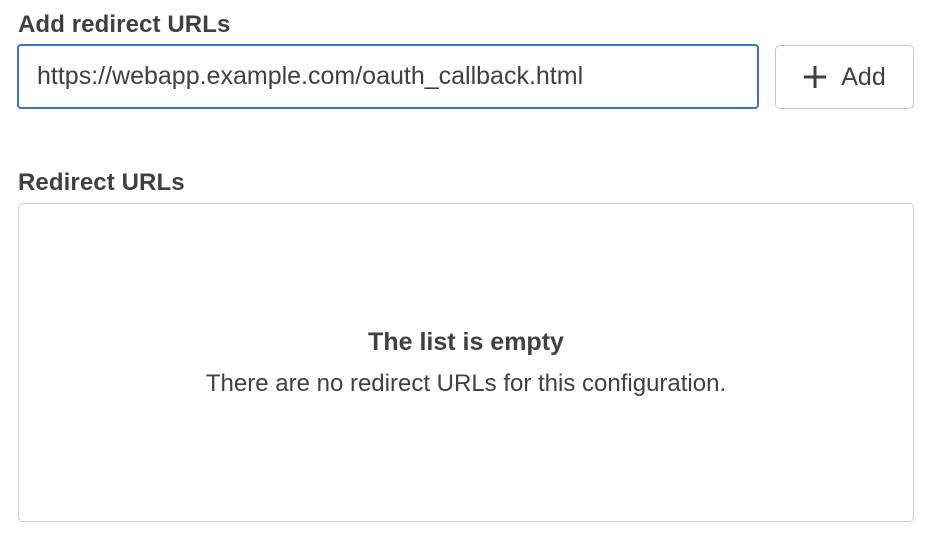  I want to click on add-button: Add, so click(844, 77).